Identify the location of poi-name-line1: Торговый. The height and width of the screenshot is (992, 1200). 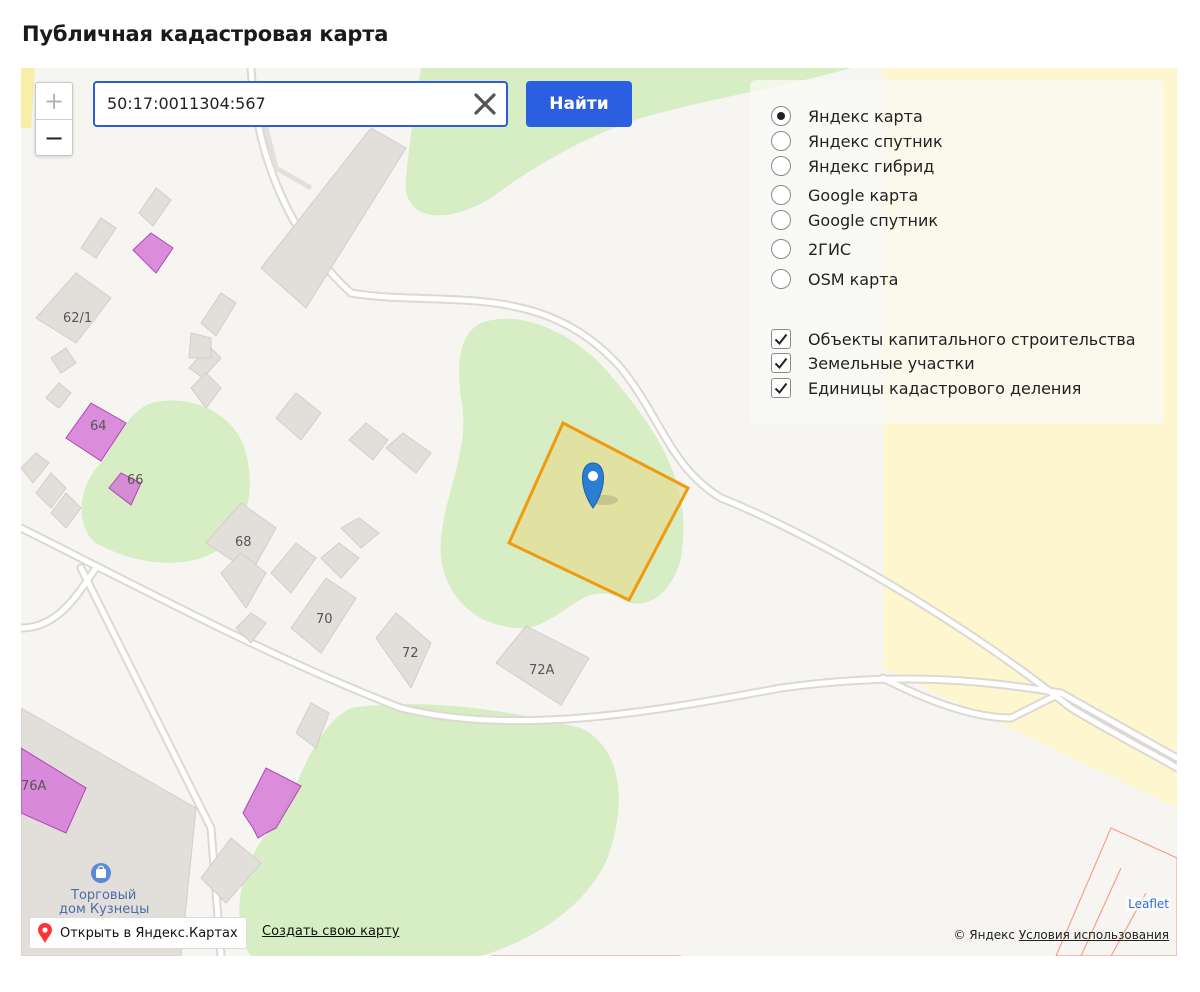
(103, 895).